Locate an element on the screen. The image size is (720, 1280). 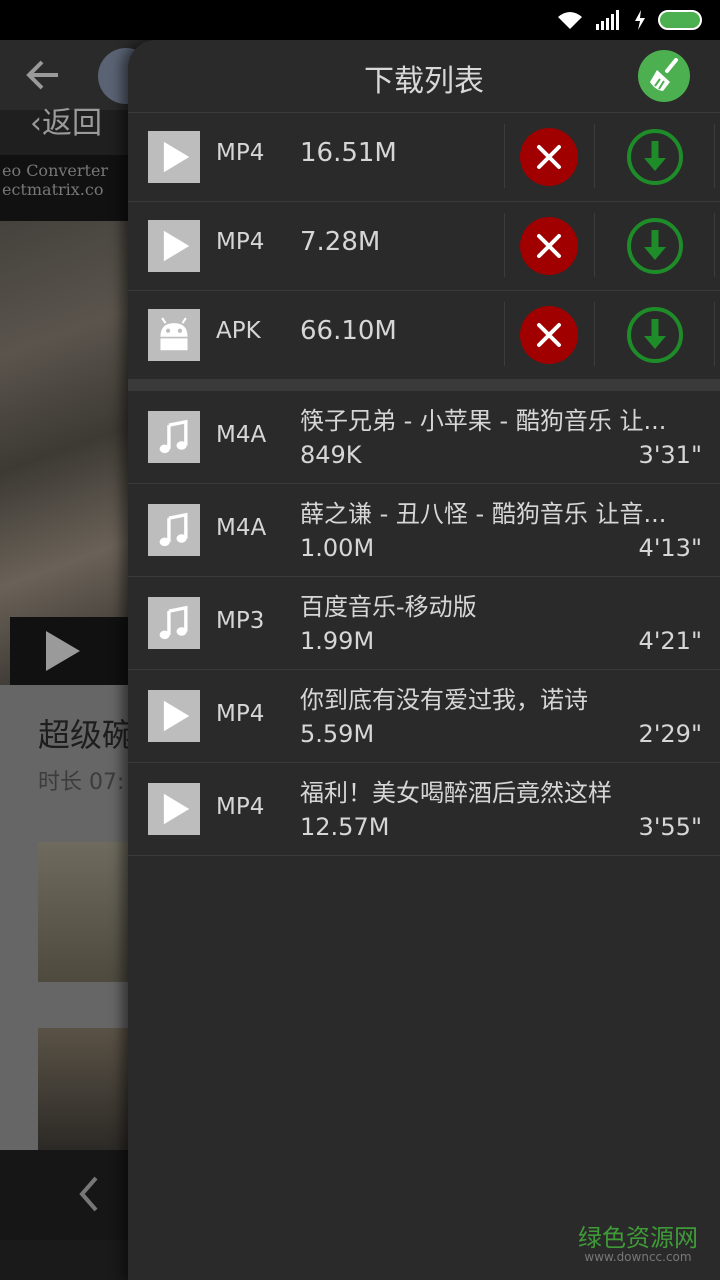
battery-icon is located at coordinates (680, 20).